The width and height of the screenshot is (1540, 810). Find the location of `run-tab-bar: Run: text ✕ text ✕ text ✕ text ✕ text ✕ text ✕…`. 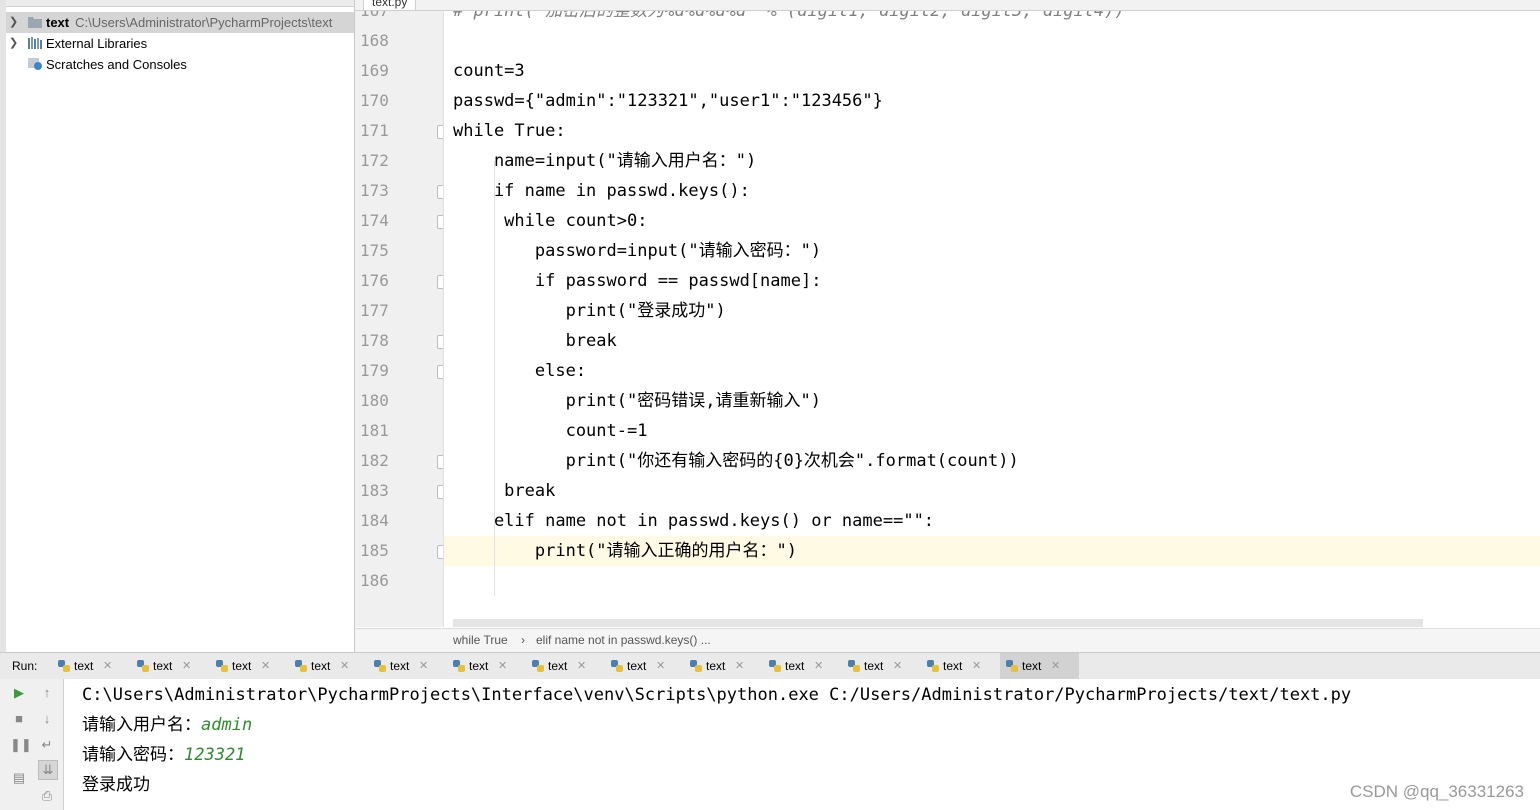

run-tab-bar: Run: text ✕ text ✕ text ✕ text ✕ text ✕ text ✕… is located at coordinates (770, 666).